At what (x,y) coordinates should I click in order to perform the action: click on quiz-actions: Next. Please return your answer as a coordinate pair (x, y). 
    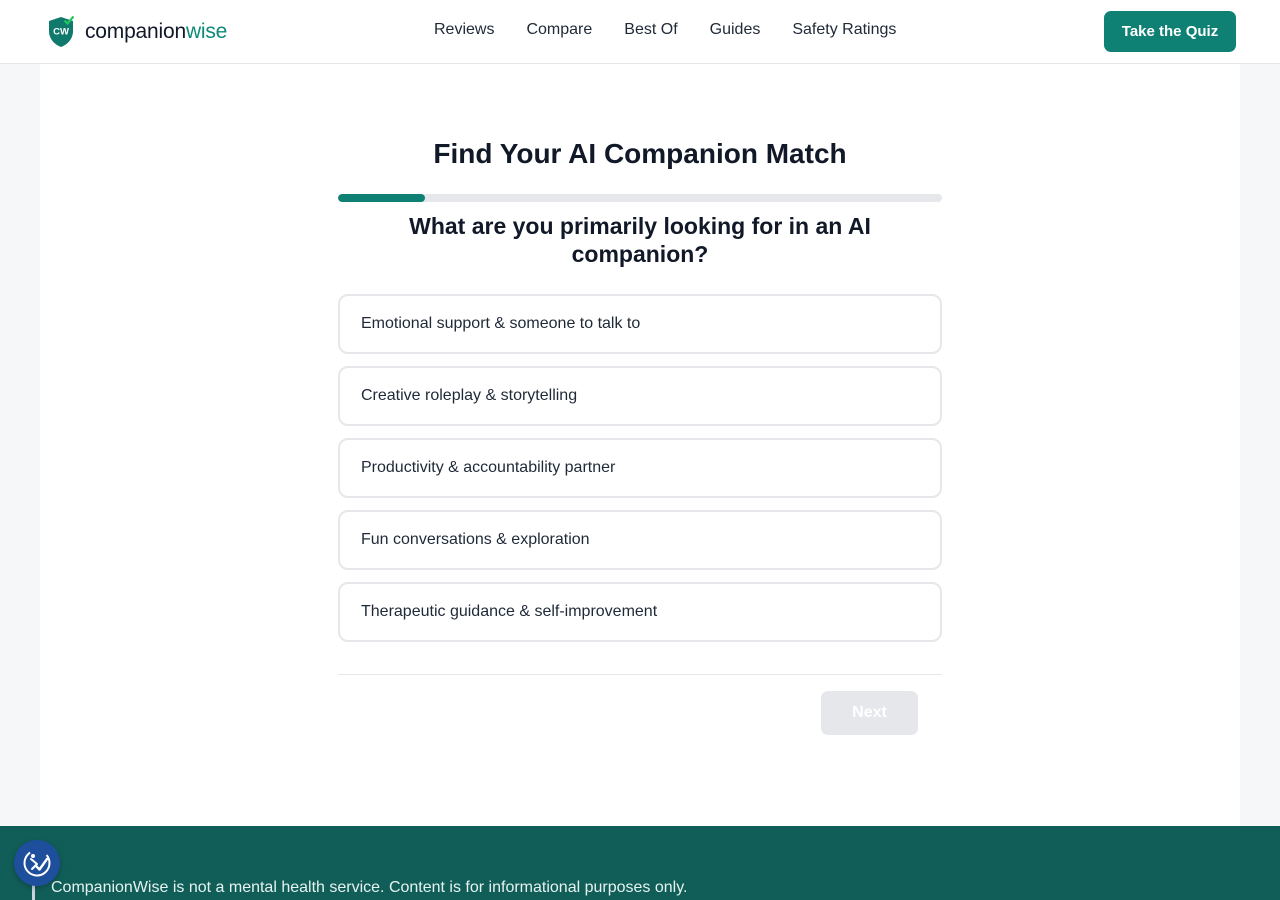
    Looking at the image, I should click on (640, 705).